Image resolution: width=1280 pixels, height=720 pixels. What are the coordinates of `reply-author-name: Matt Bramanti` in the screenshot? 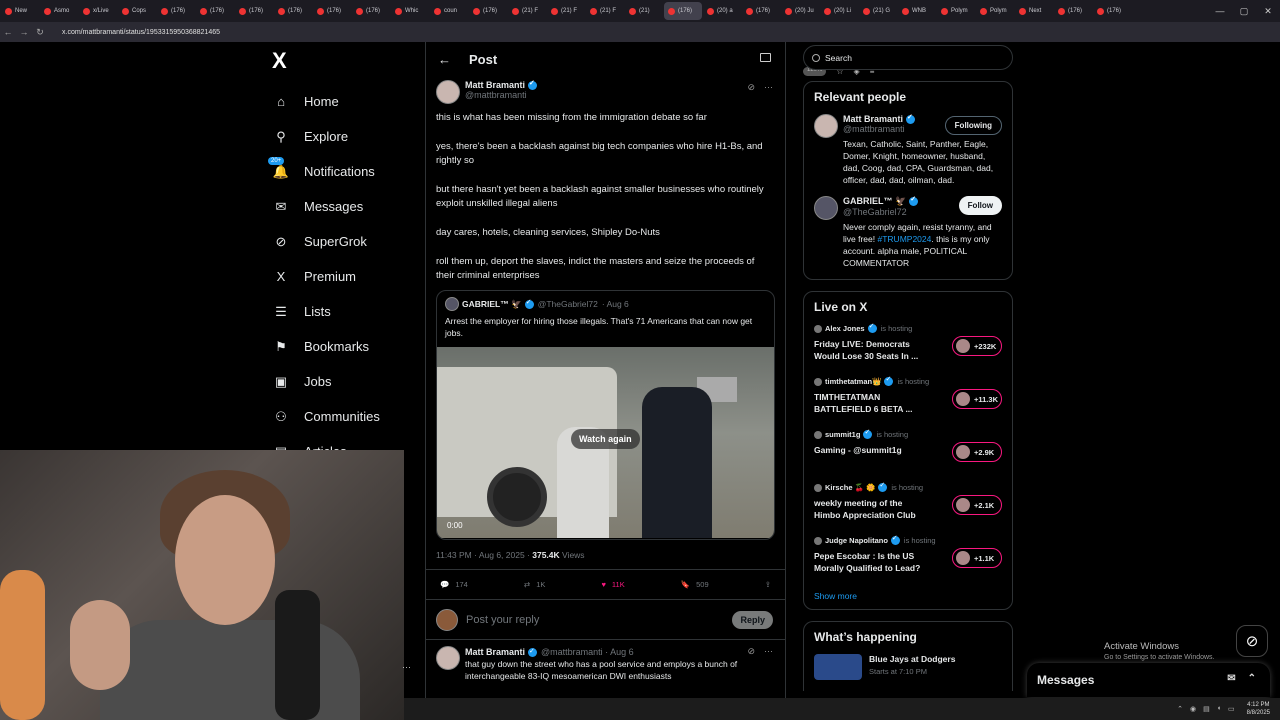 It's located at (495, 652).